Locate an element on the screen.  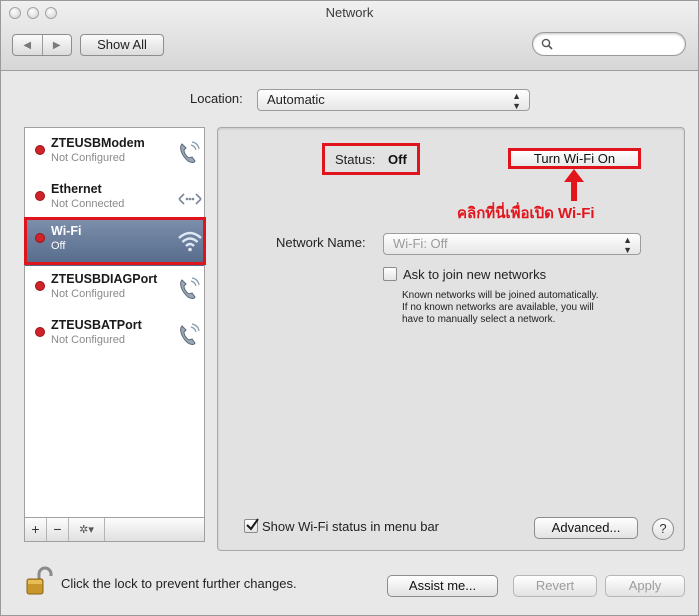
service-name: ZTEUSBATPort is located at coordinates (96, 325).